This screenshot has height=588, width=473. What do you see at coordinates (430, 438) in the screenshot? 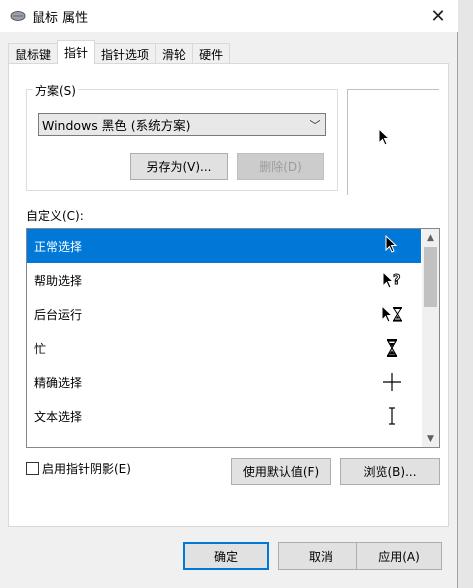
I see `scroll-down-icon: ▼` at bounding box center [430, 438].